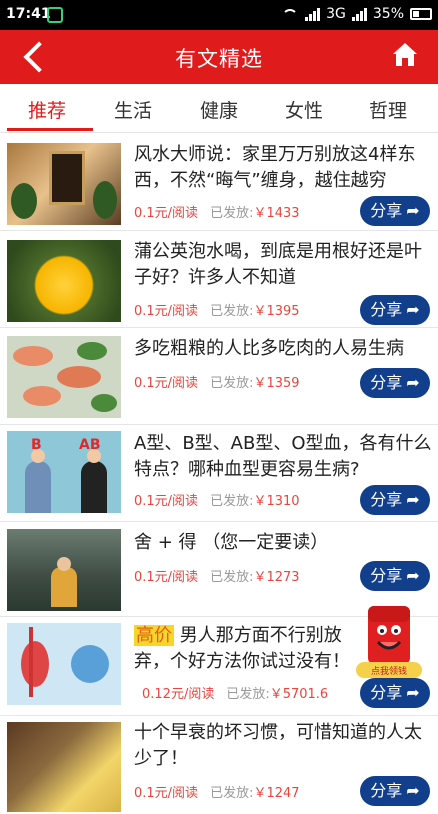  I want to click on battery-percent: 35%, so click(388, 14).